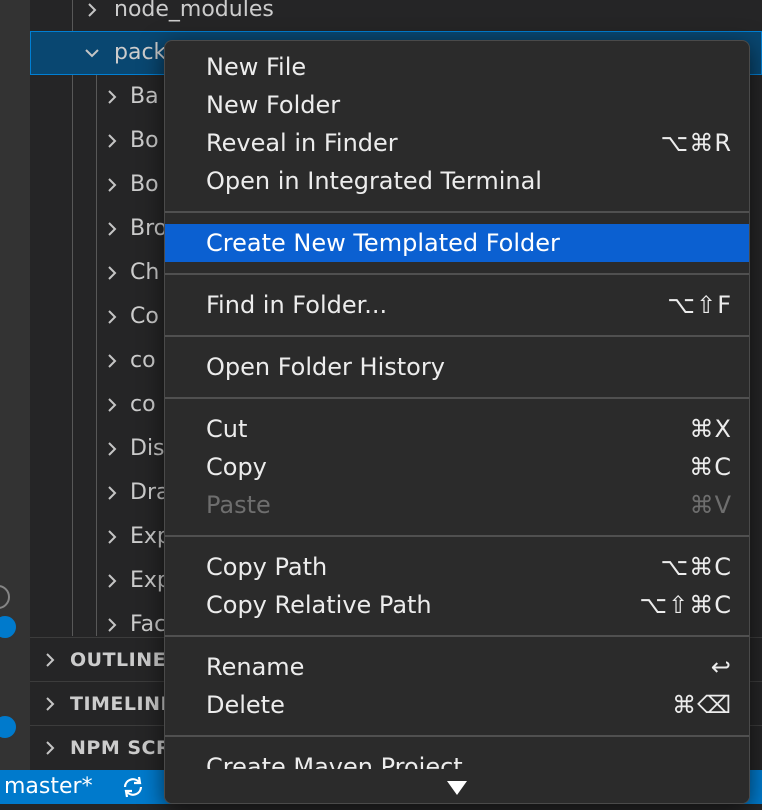 This screenshot has width=762, height=810. Describe the element at coordinates (396, 16) in the screenshot. I see `tree-item-node-modules: node_modules` at that location.